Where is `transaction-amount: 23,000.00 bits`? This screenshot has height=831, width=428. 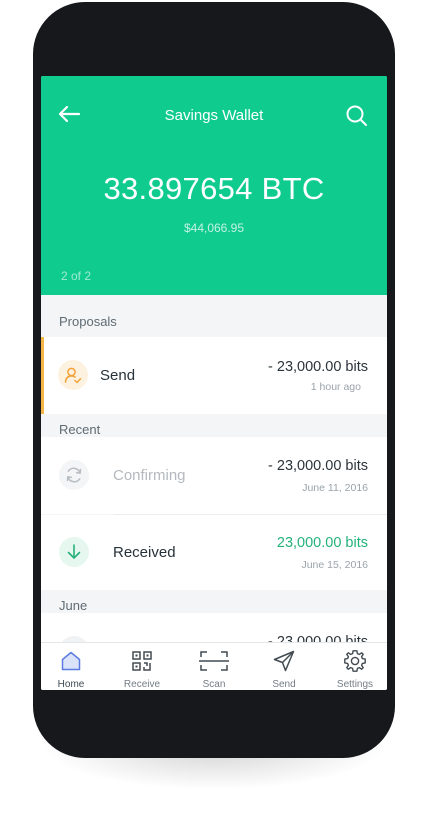
transaction-amount: 23,000.00 bits is located at coordinates (322, 543).